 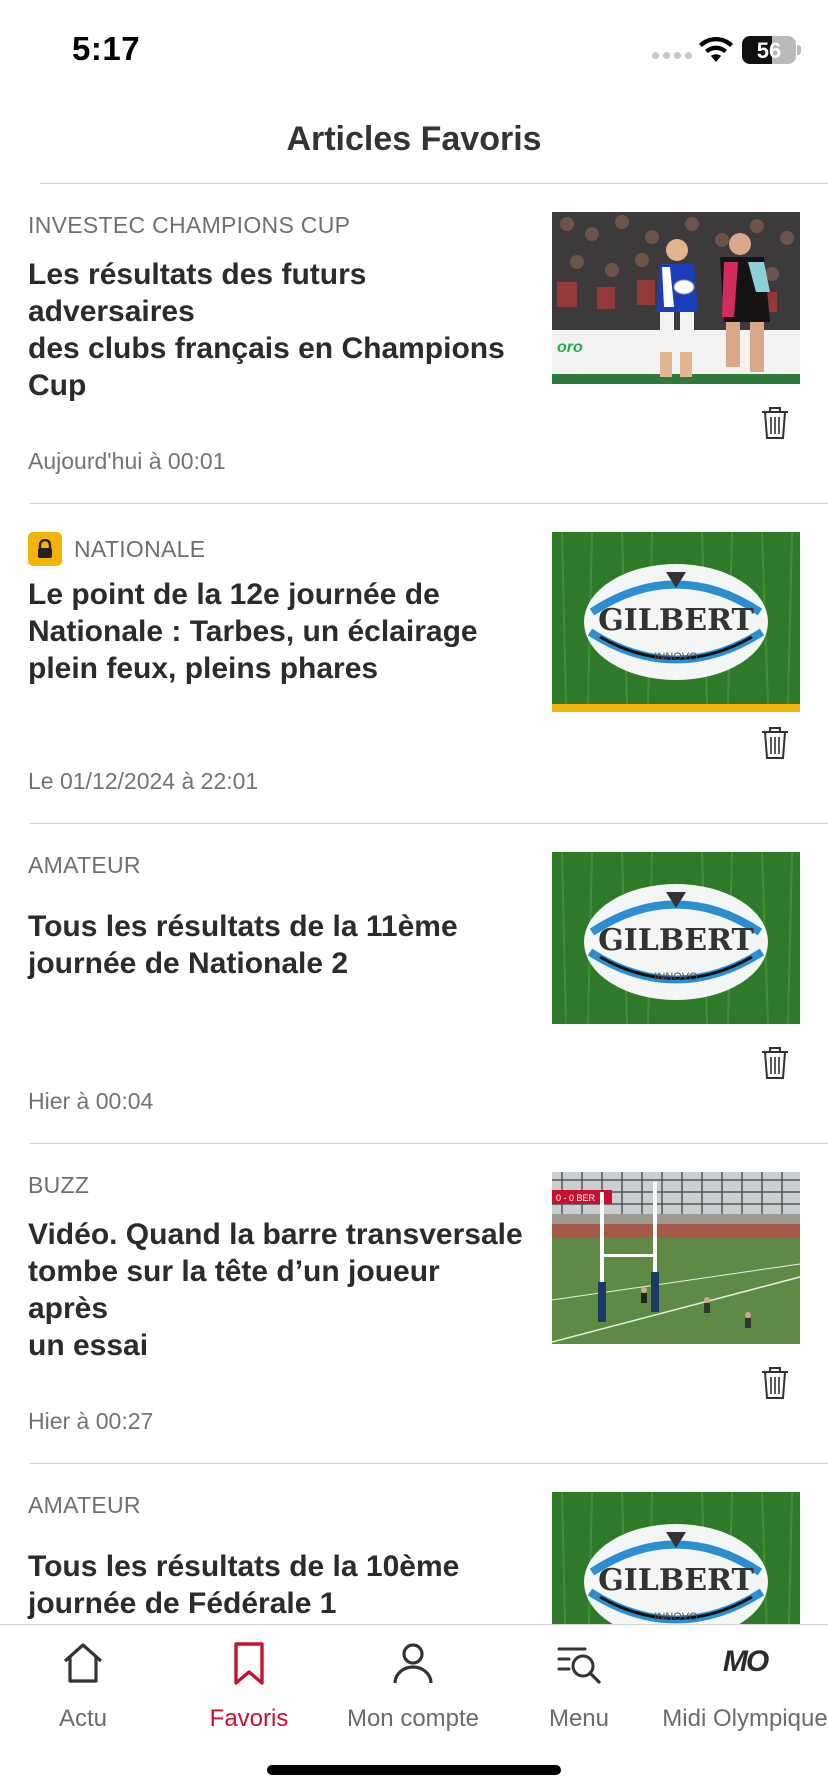 I want to click on title-line: Le point de la 12e journée de, so click(x=234, y=594).